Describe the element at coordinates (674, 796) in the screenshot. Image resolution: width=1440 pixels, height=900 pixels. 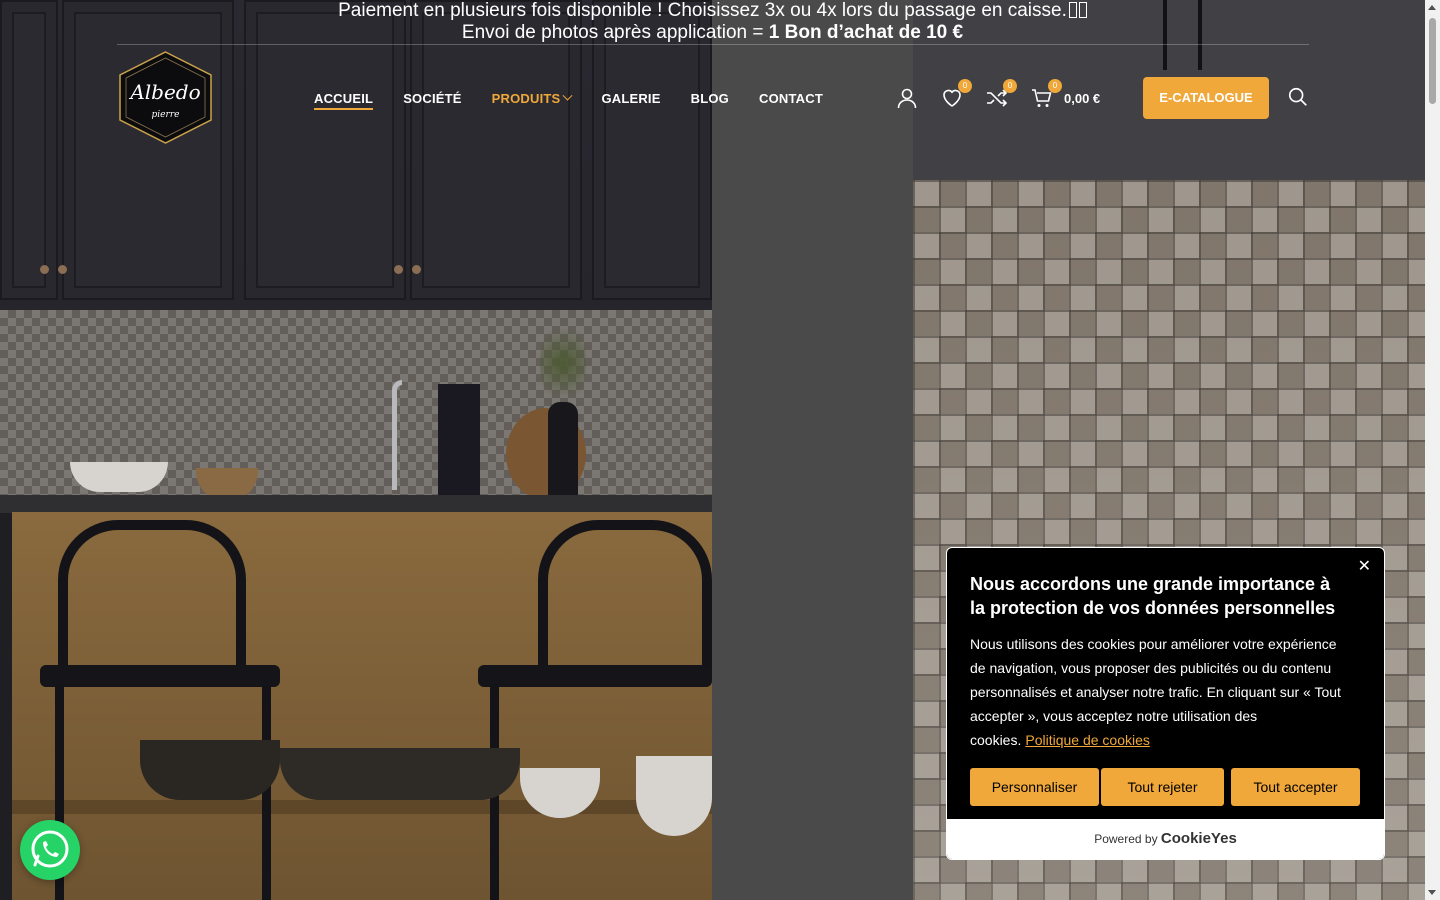
I see `bowl-stack` at that location.